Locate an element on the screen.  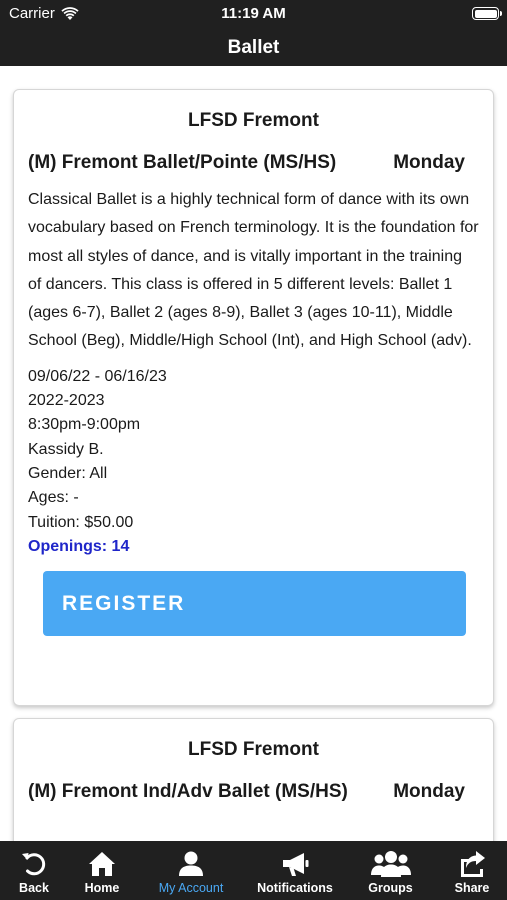
battery-icon is located at coordinates (487, 13).